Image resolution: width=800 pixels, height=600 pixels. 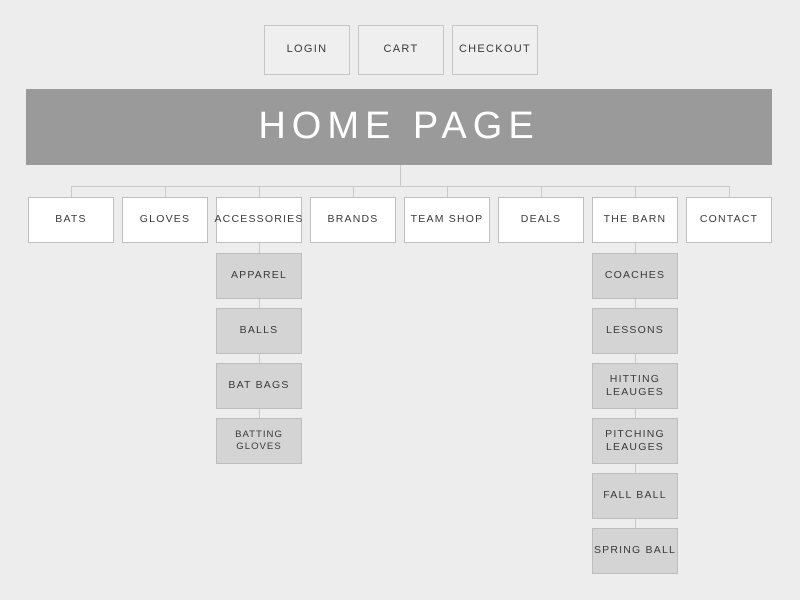 I want to click on connector-drop-contact, so click(x=729, y=191).